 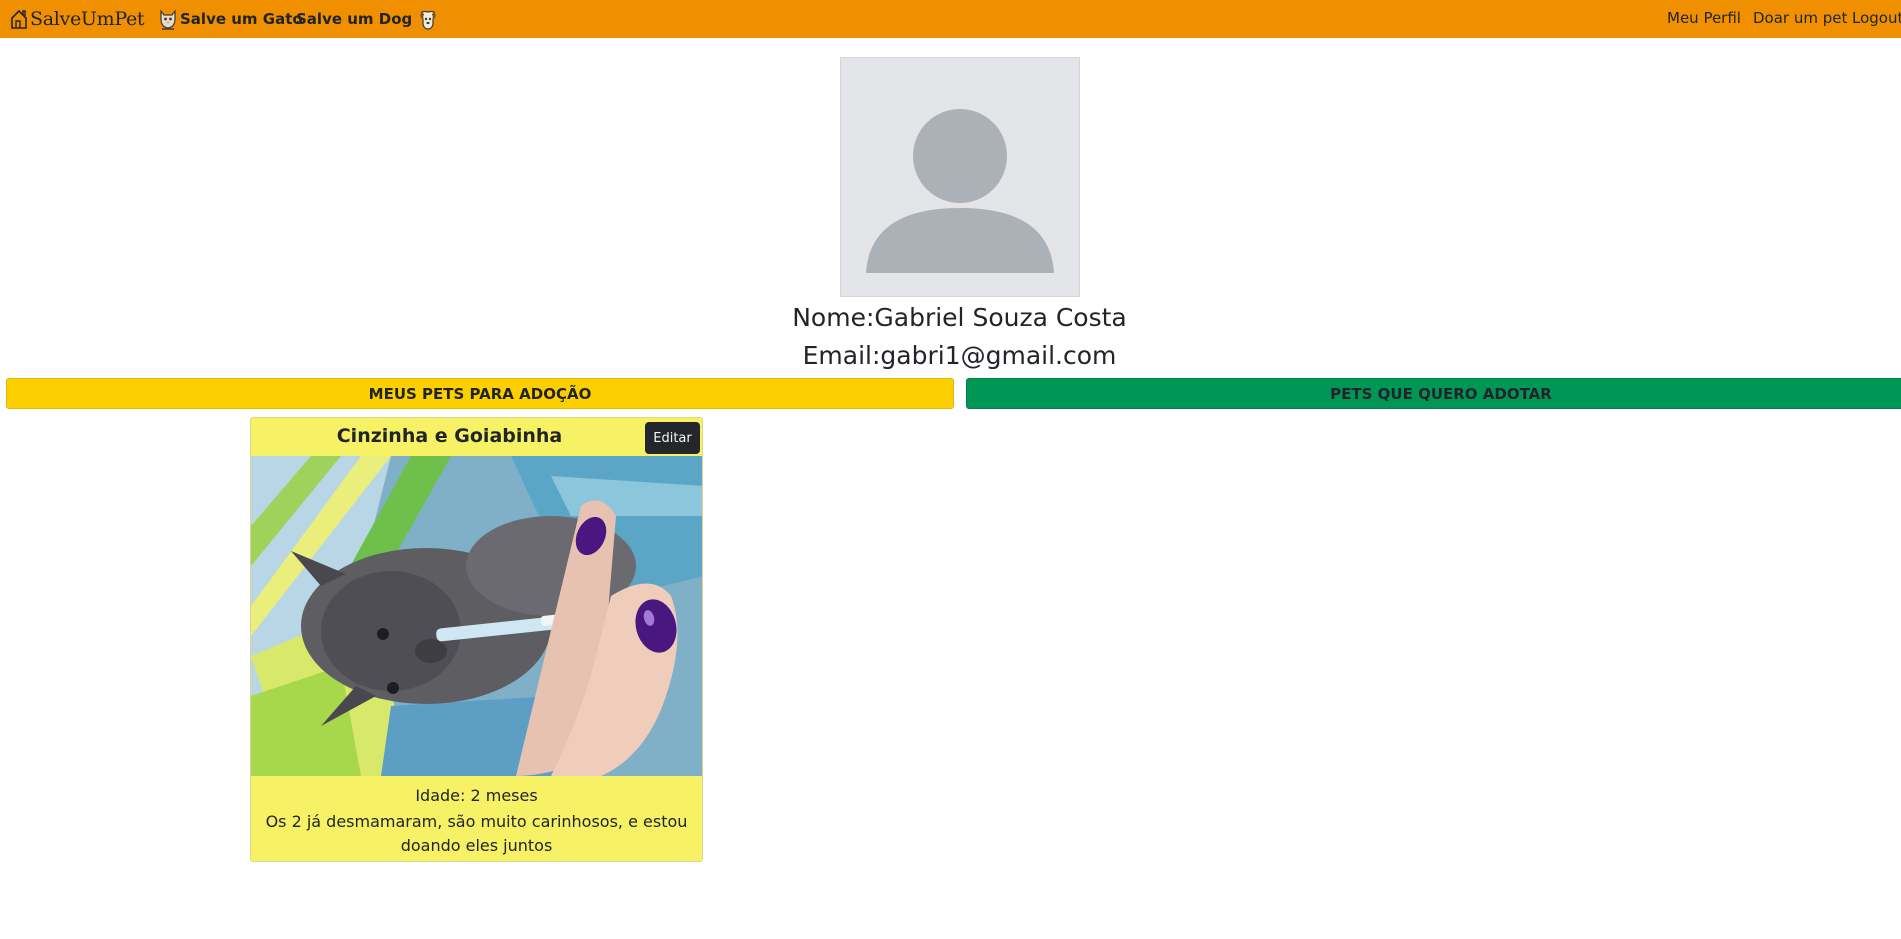 What do you see at coordinates (354, 19) in the screenshot?
I see `nav-salve-dog-label: Salve um Dog` at bounding box center [354, 19].